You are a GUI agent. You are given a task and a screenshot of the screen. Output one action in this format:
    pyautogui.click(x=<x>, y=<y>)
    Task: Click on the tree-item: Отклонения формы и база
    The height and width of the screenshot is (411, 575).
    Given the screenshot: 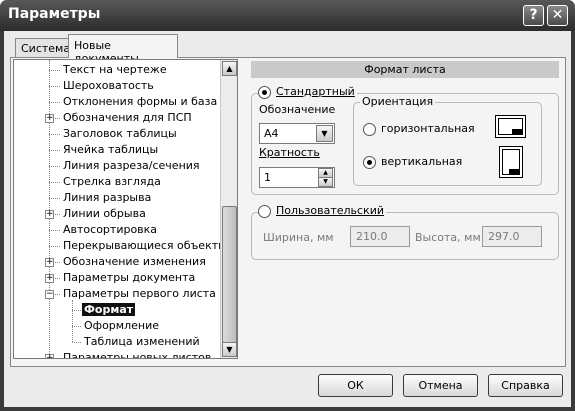 What is the action you would take?
    pyautogui.click(x=116, y=102)
    